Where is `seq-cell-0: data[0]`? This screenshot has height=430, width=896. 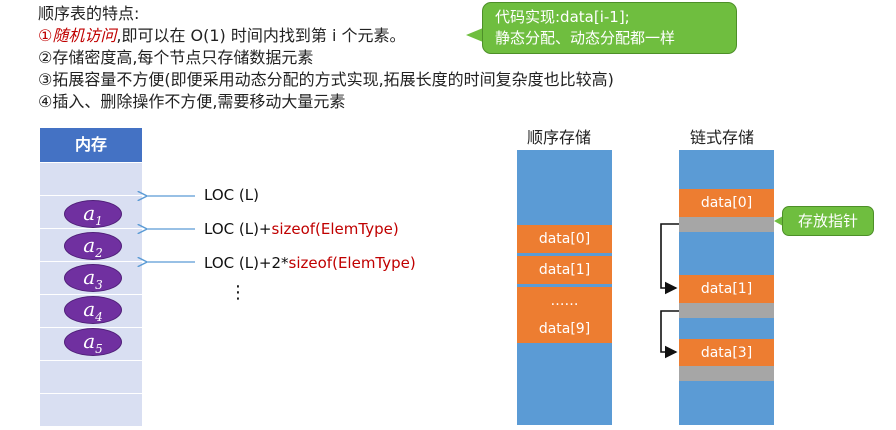 seq-cell-0: data[0] is located at coordinates (564, 239).